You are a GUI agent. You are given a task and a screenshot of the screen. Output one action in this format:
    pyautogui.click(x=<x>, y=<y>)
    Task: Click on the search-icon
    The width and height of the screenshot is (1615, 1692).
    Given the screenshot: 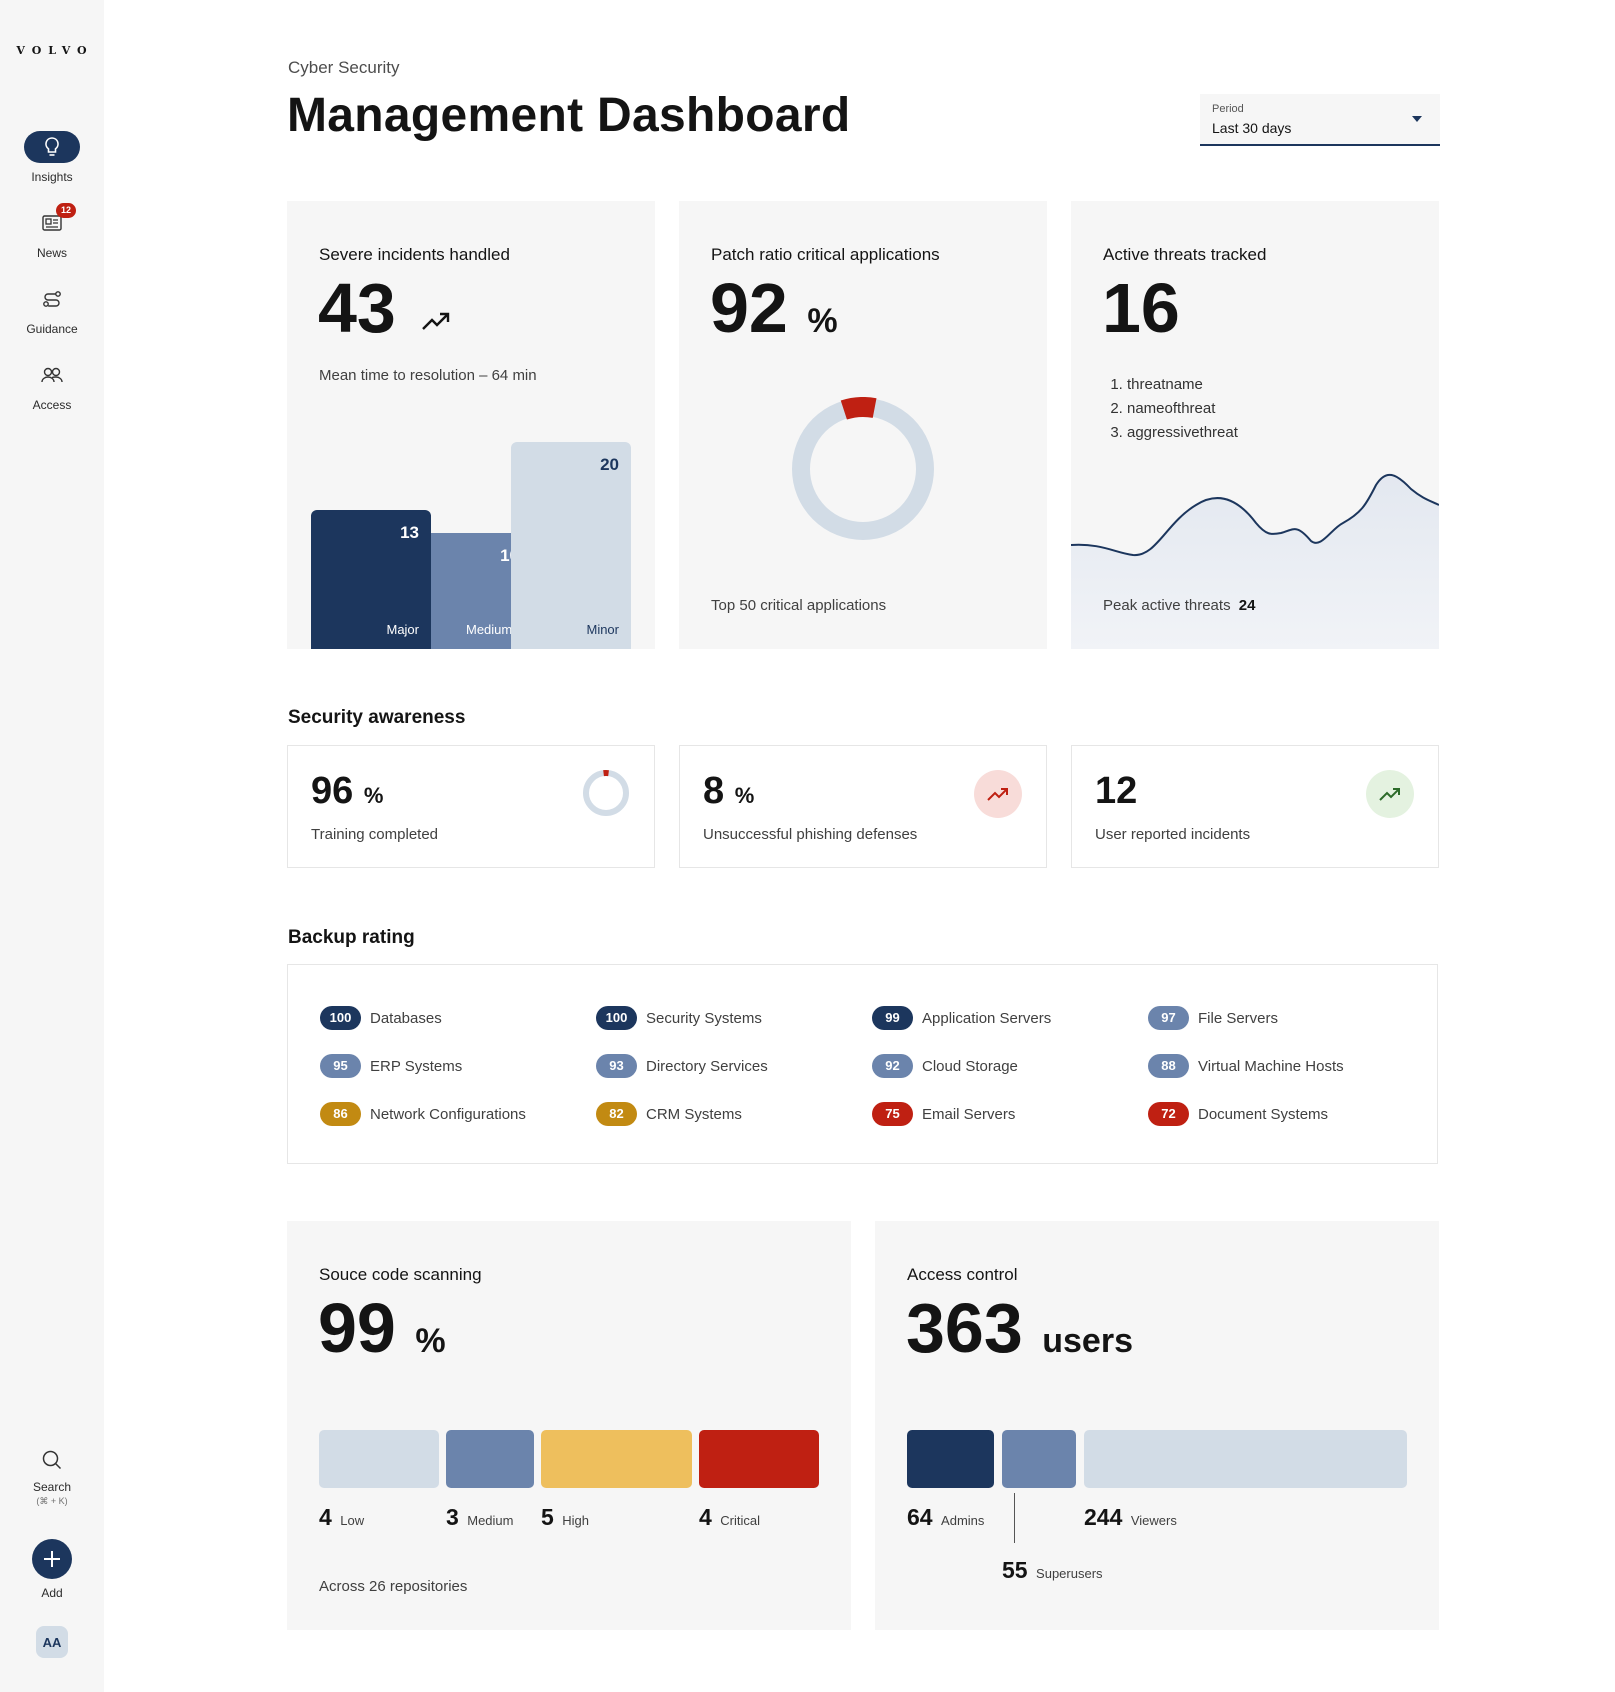 What is the action you would take?
    pyautogui.click(x=52, y=1460)
    